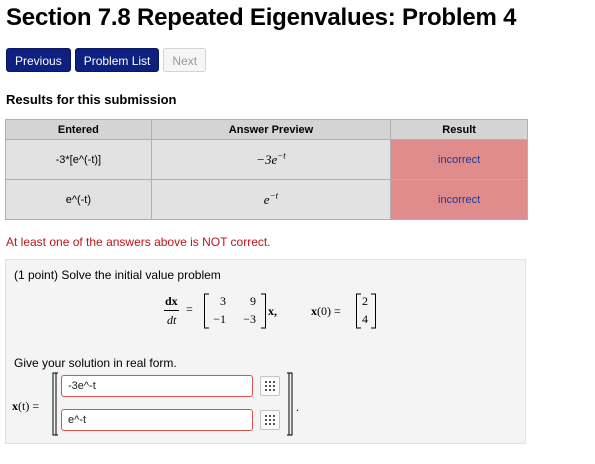 The width and height of the screenshot is (595, 464). I want to click on ic-right-bracket, so click(373, 311).